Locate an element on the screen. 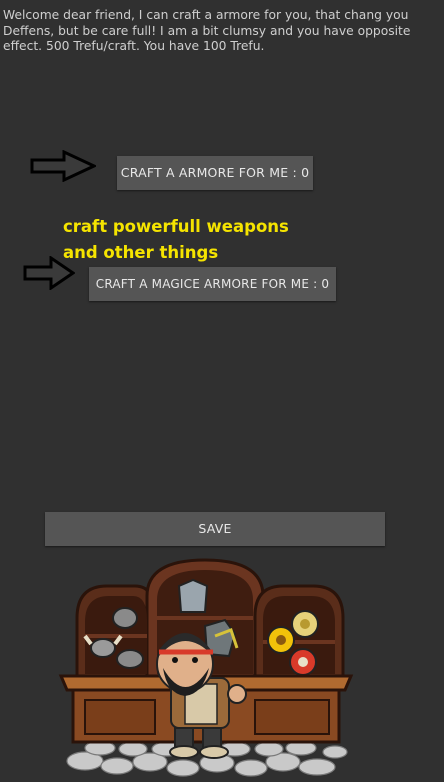  annotation-line: craft powerfull weapons is located at coordinates (176, 226).